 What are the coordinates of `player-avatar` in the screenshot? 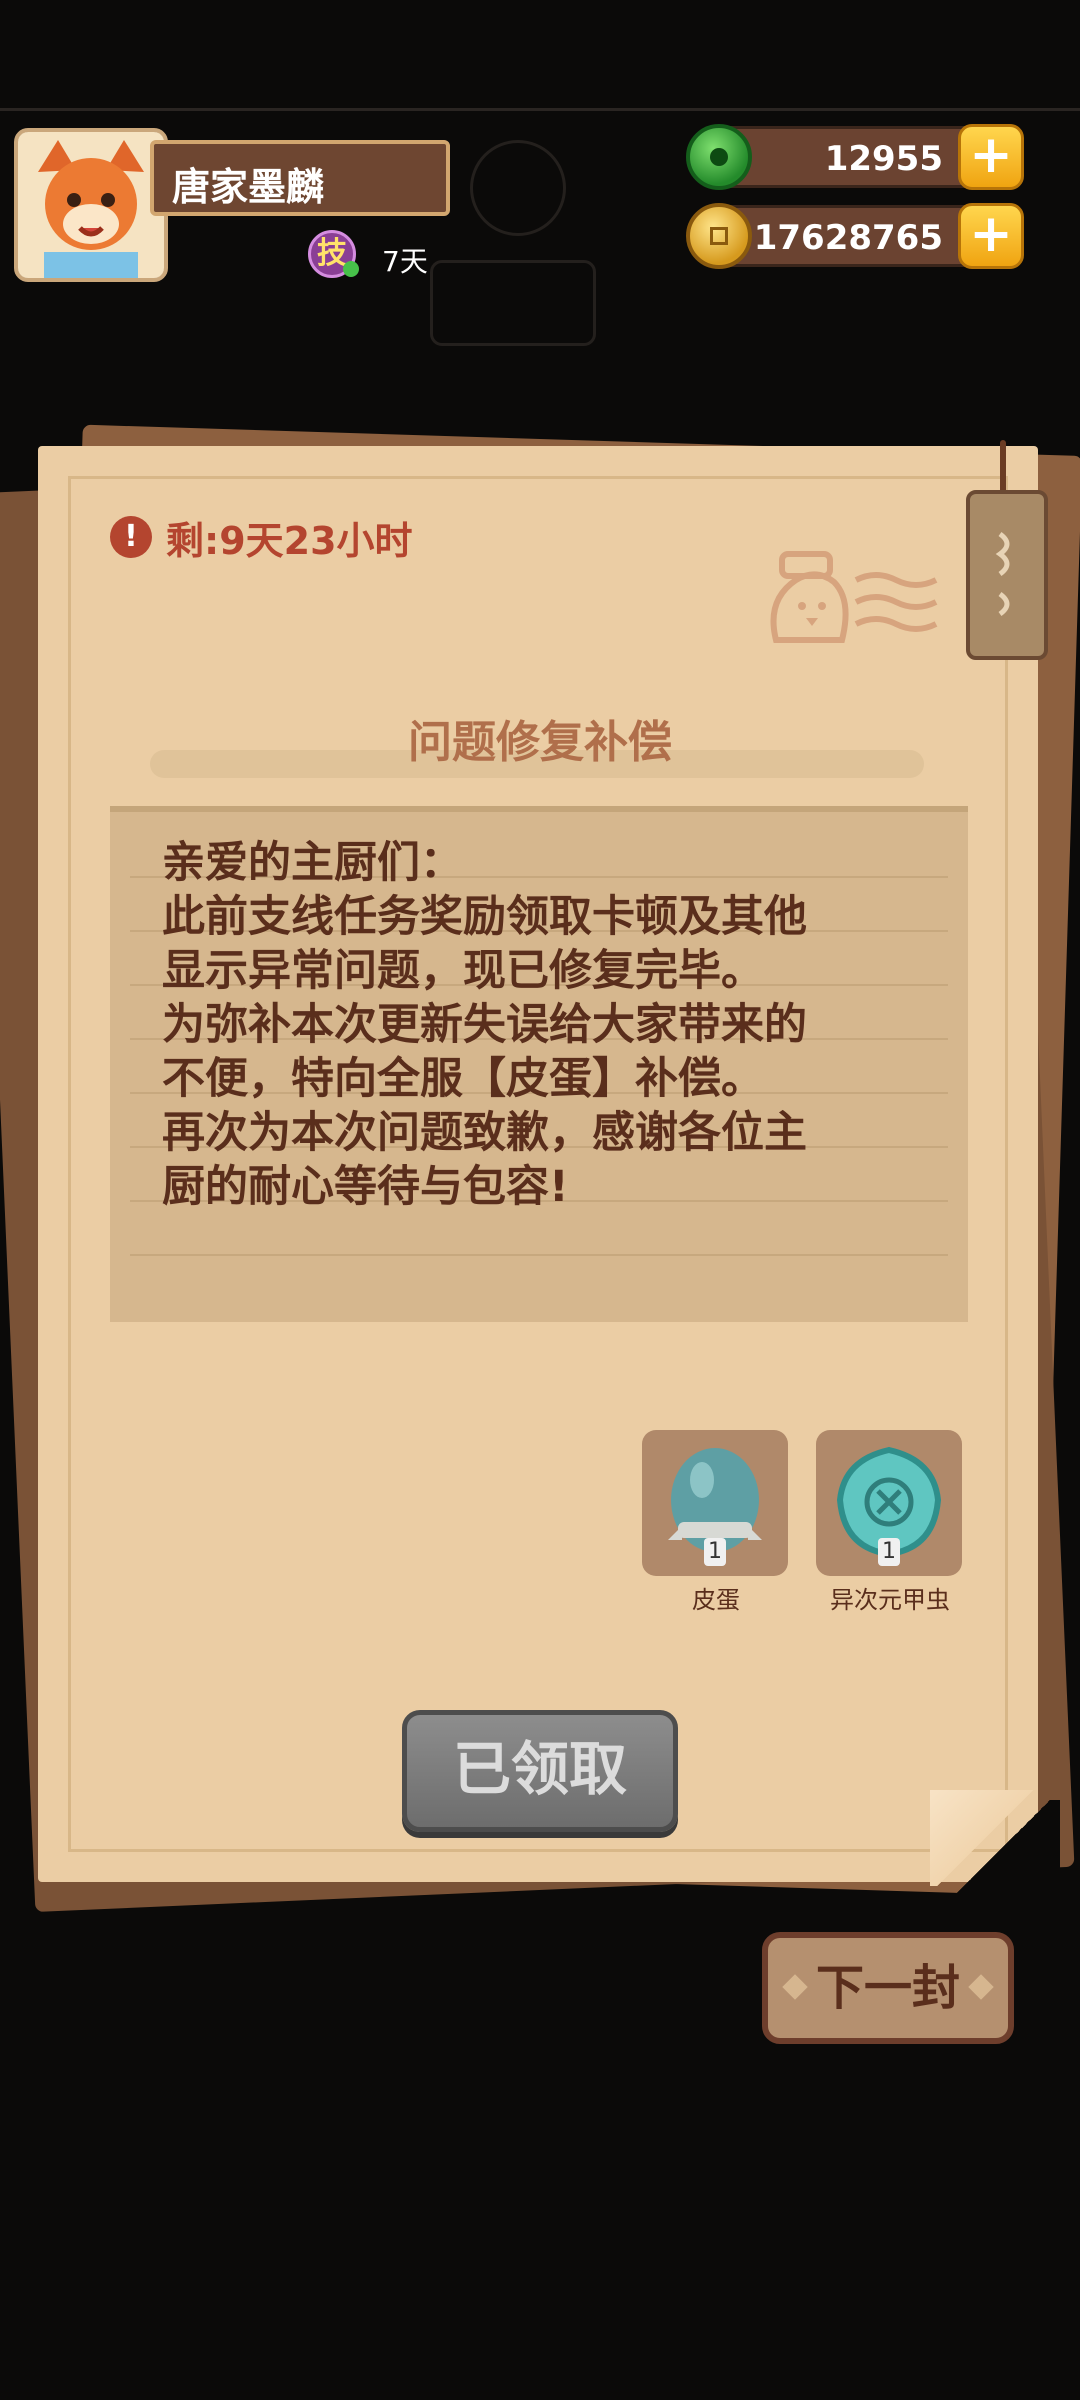 It's located at (91, 205).